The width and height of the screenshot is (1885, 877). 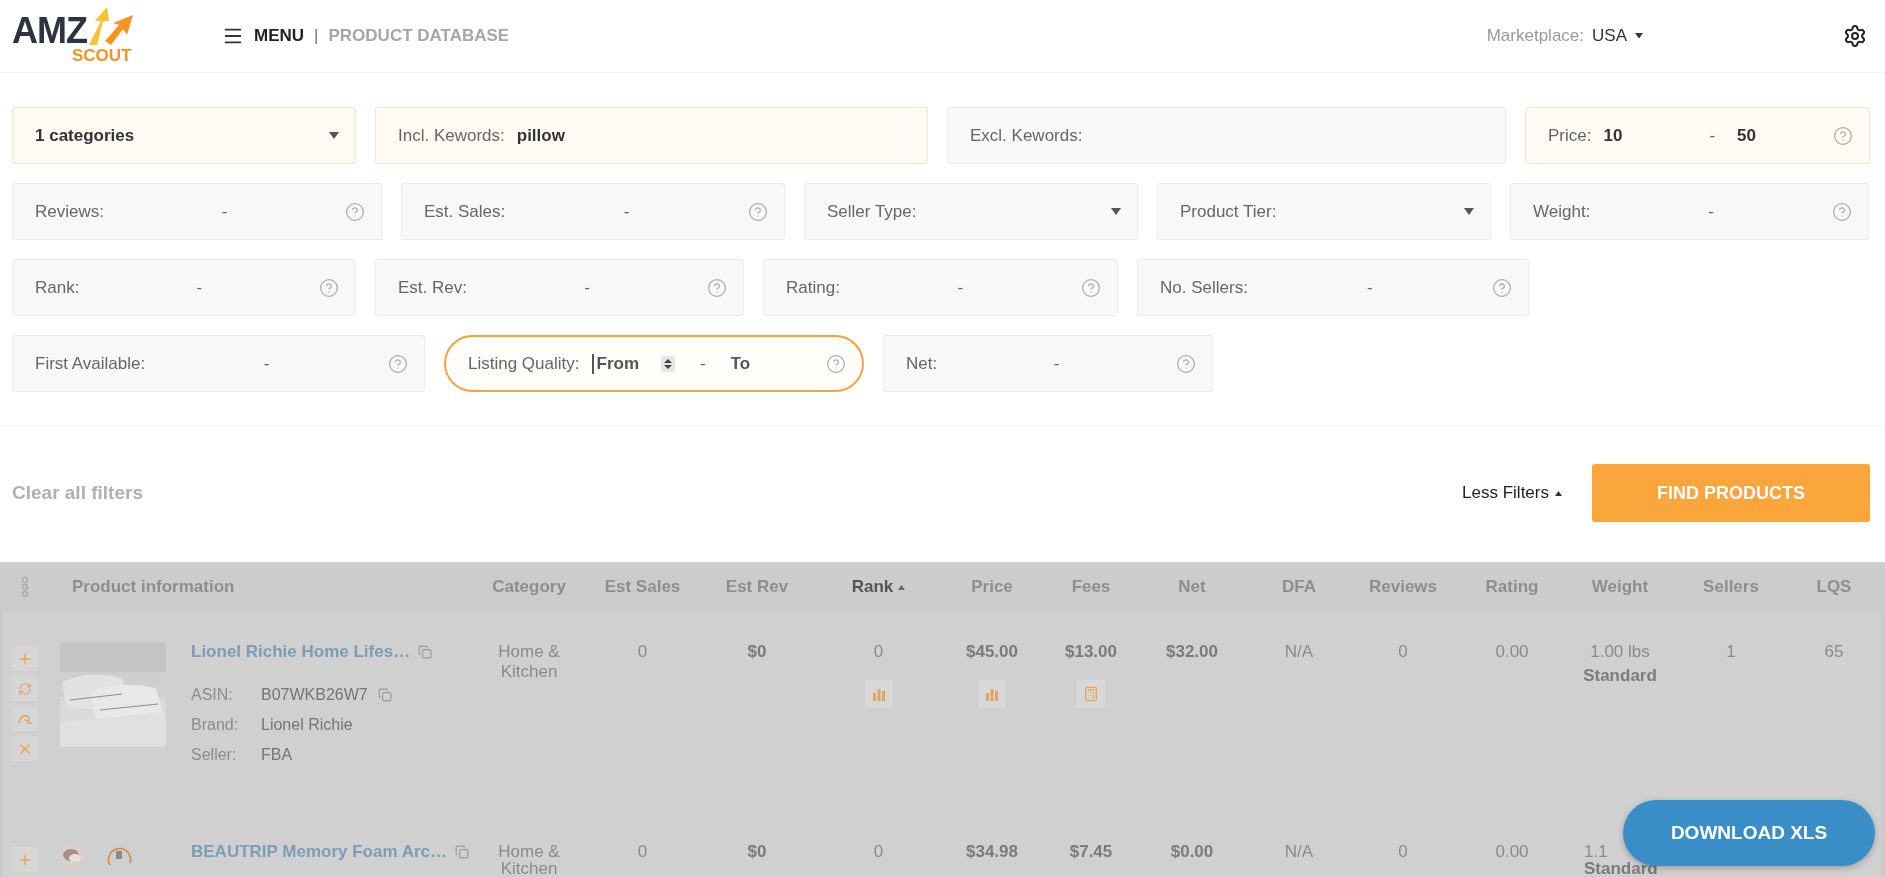 What do you see at coordinates (1192, 851) in the screenshot?
I see `table-cell: $0.00` at bounding box center [1192, 851].